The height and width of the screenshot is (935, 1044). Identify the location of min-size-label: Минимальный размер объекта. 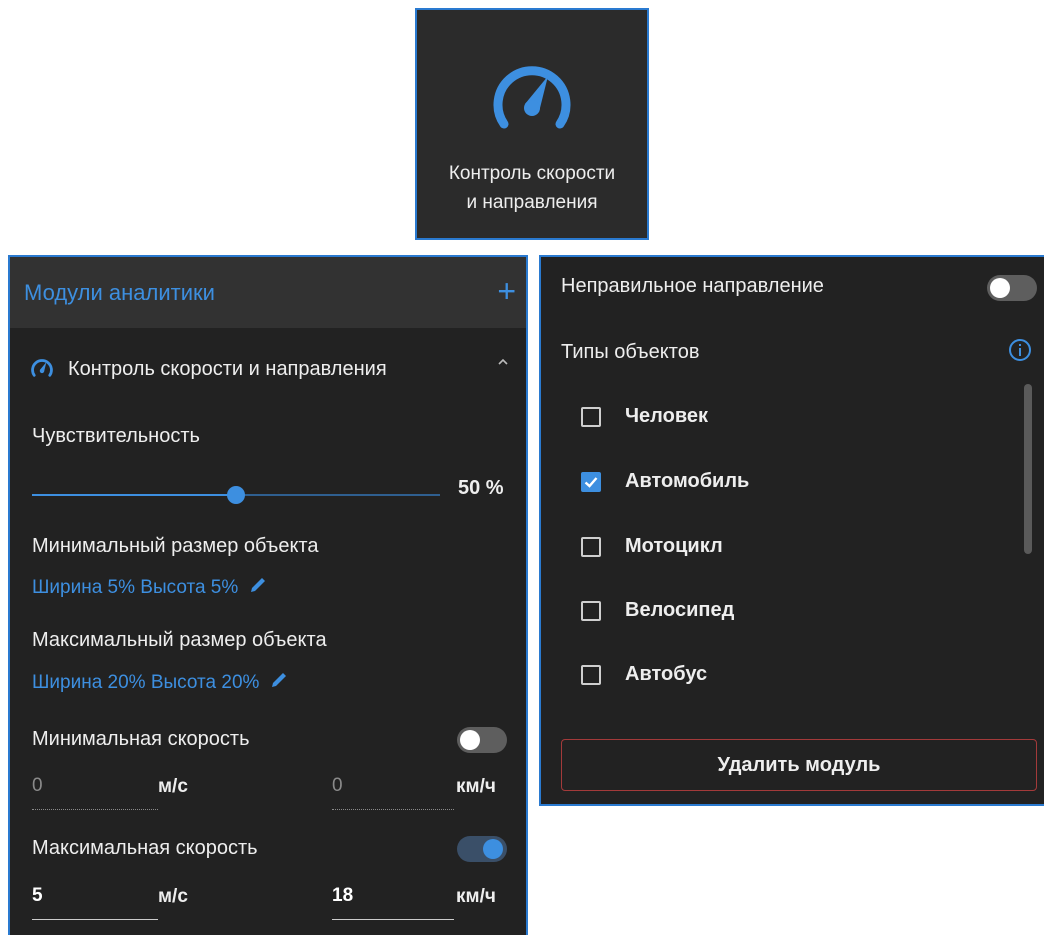
(175, 546).